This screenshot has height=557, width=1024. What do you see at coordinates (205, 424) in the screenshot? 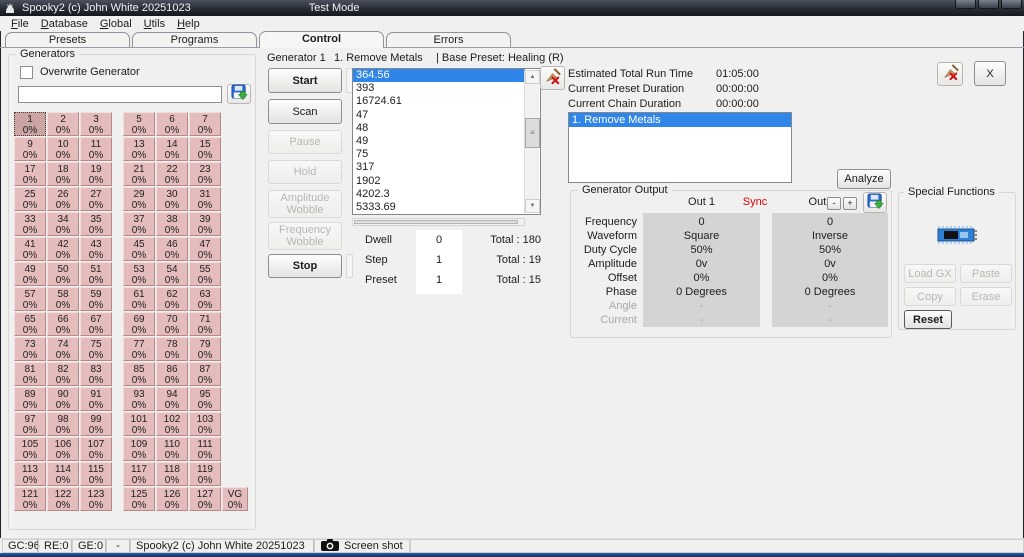
I see `generator-cell-103: 103 0%` at bounding box center [205, 424].